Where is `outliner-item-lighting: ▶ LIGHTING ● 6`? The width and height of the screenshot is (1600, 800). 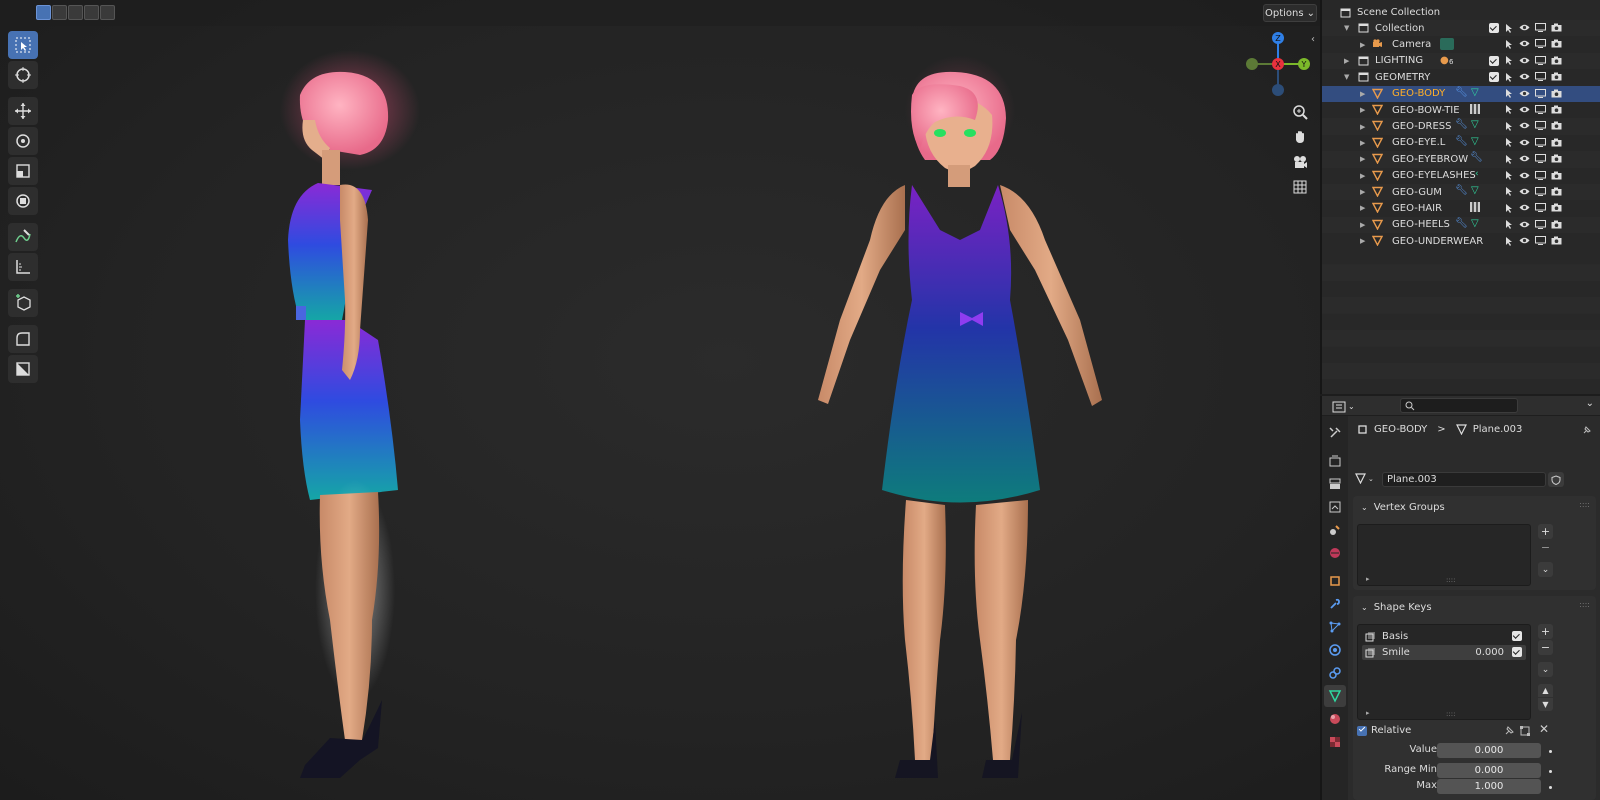
outliner-item-lighting: ▶ LIGHTING ● 6 is located at coordinates (1461, 61).